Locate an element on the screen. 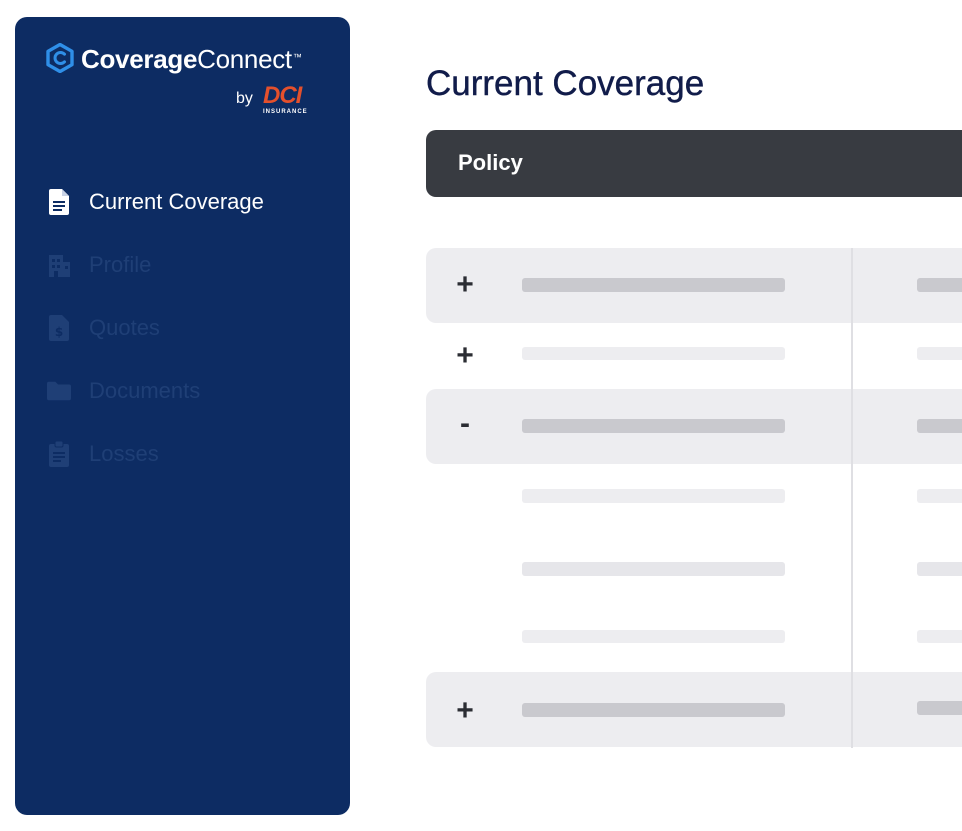 The height and width of the screenshot is (831, 962). sidebar-item-losses: Losses is located at coordinates (192, 454).